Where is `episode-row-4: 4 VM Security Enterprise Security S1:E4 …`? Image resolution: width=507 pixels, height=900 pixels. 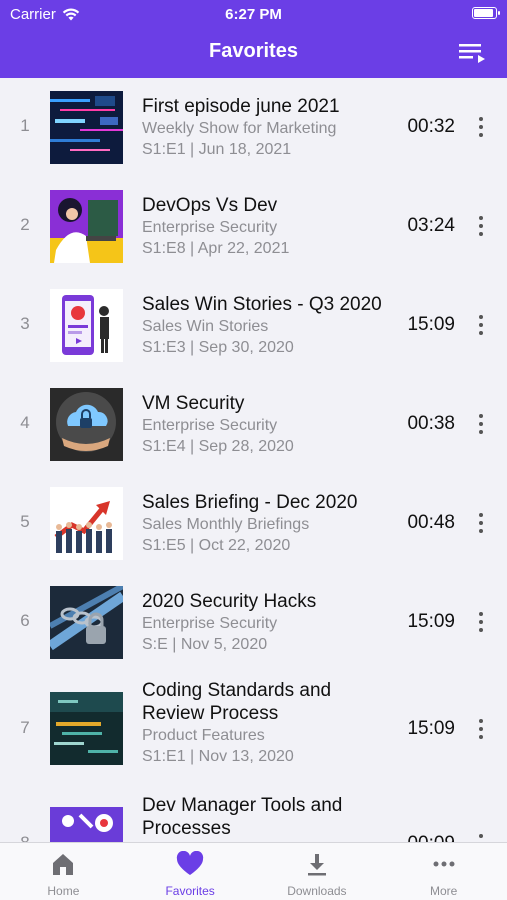
episode-row-4: 4 VM Security Enterprise Security S1:E4 … is located at coordinates (253, 424).